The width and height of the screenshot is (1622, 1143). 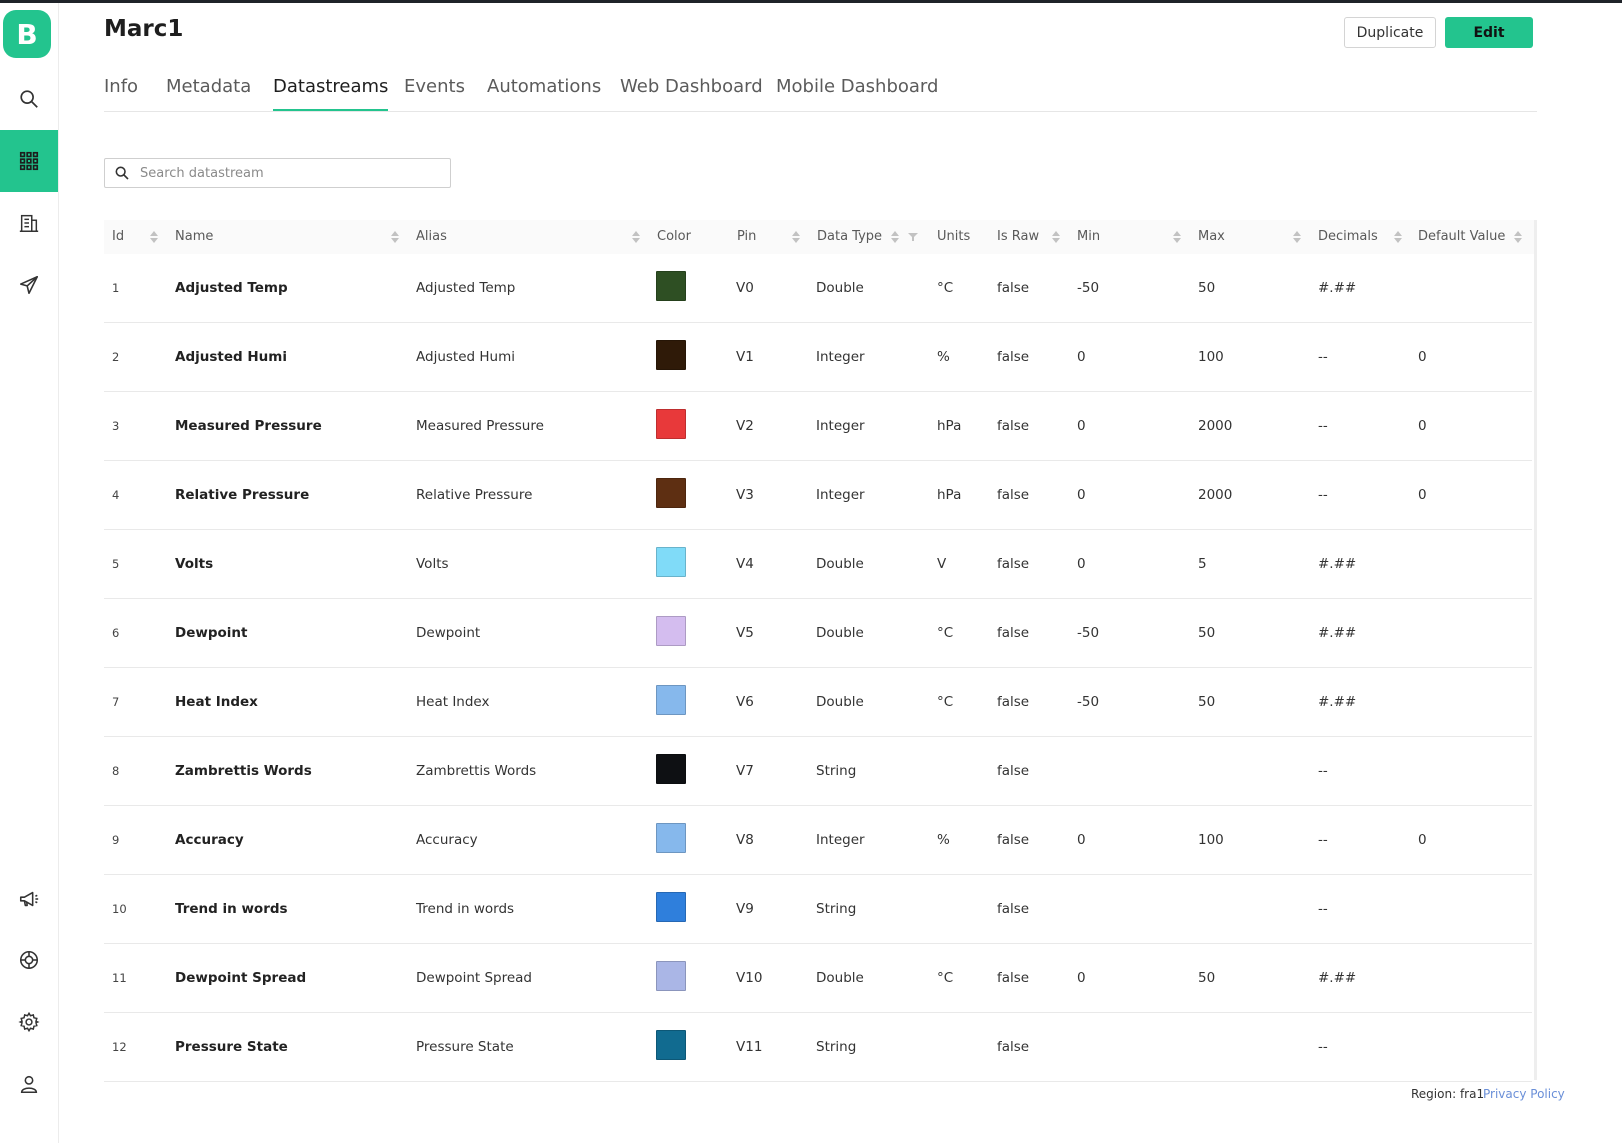 What do you see at coordinates (840, 426) in the screenshot?
I see `cell-data-type: Integer` at bounding box center [840, 426].